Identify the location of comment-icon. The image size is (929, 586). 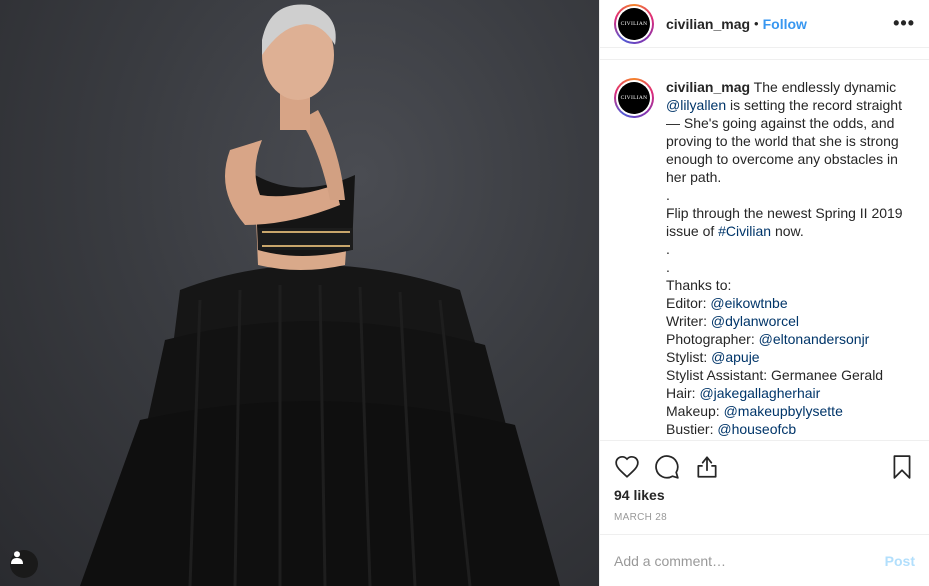
(667, 467).